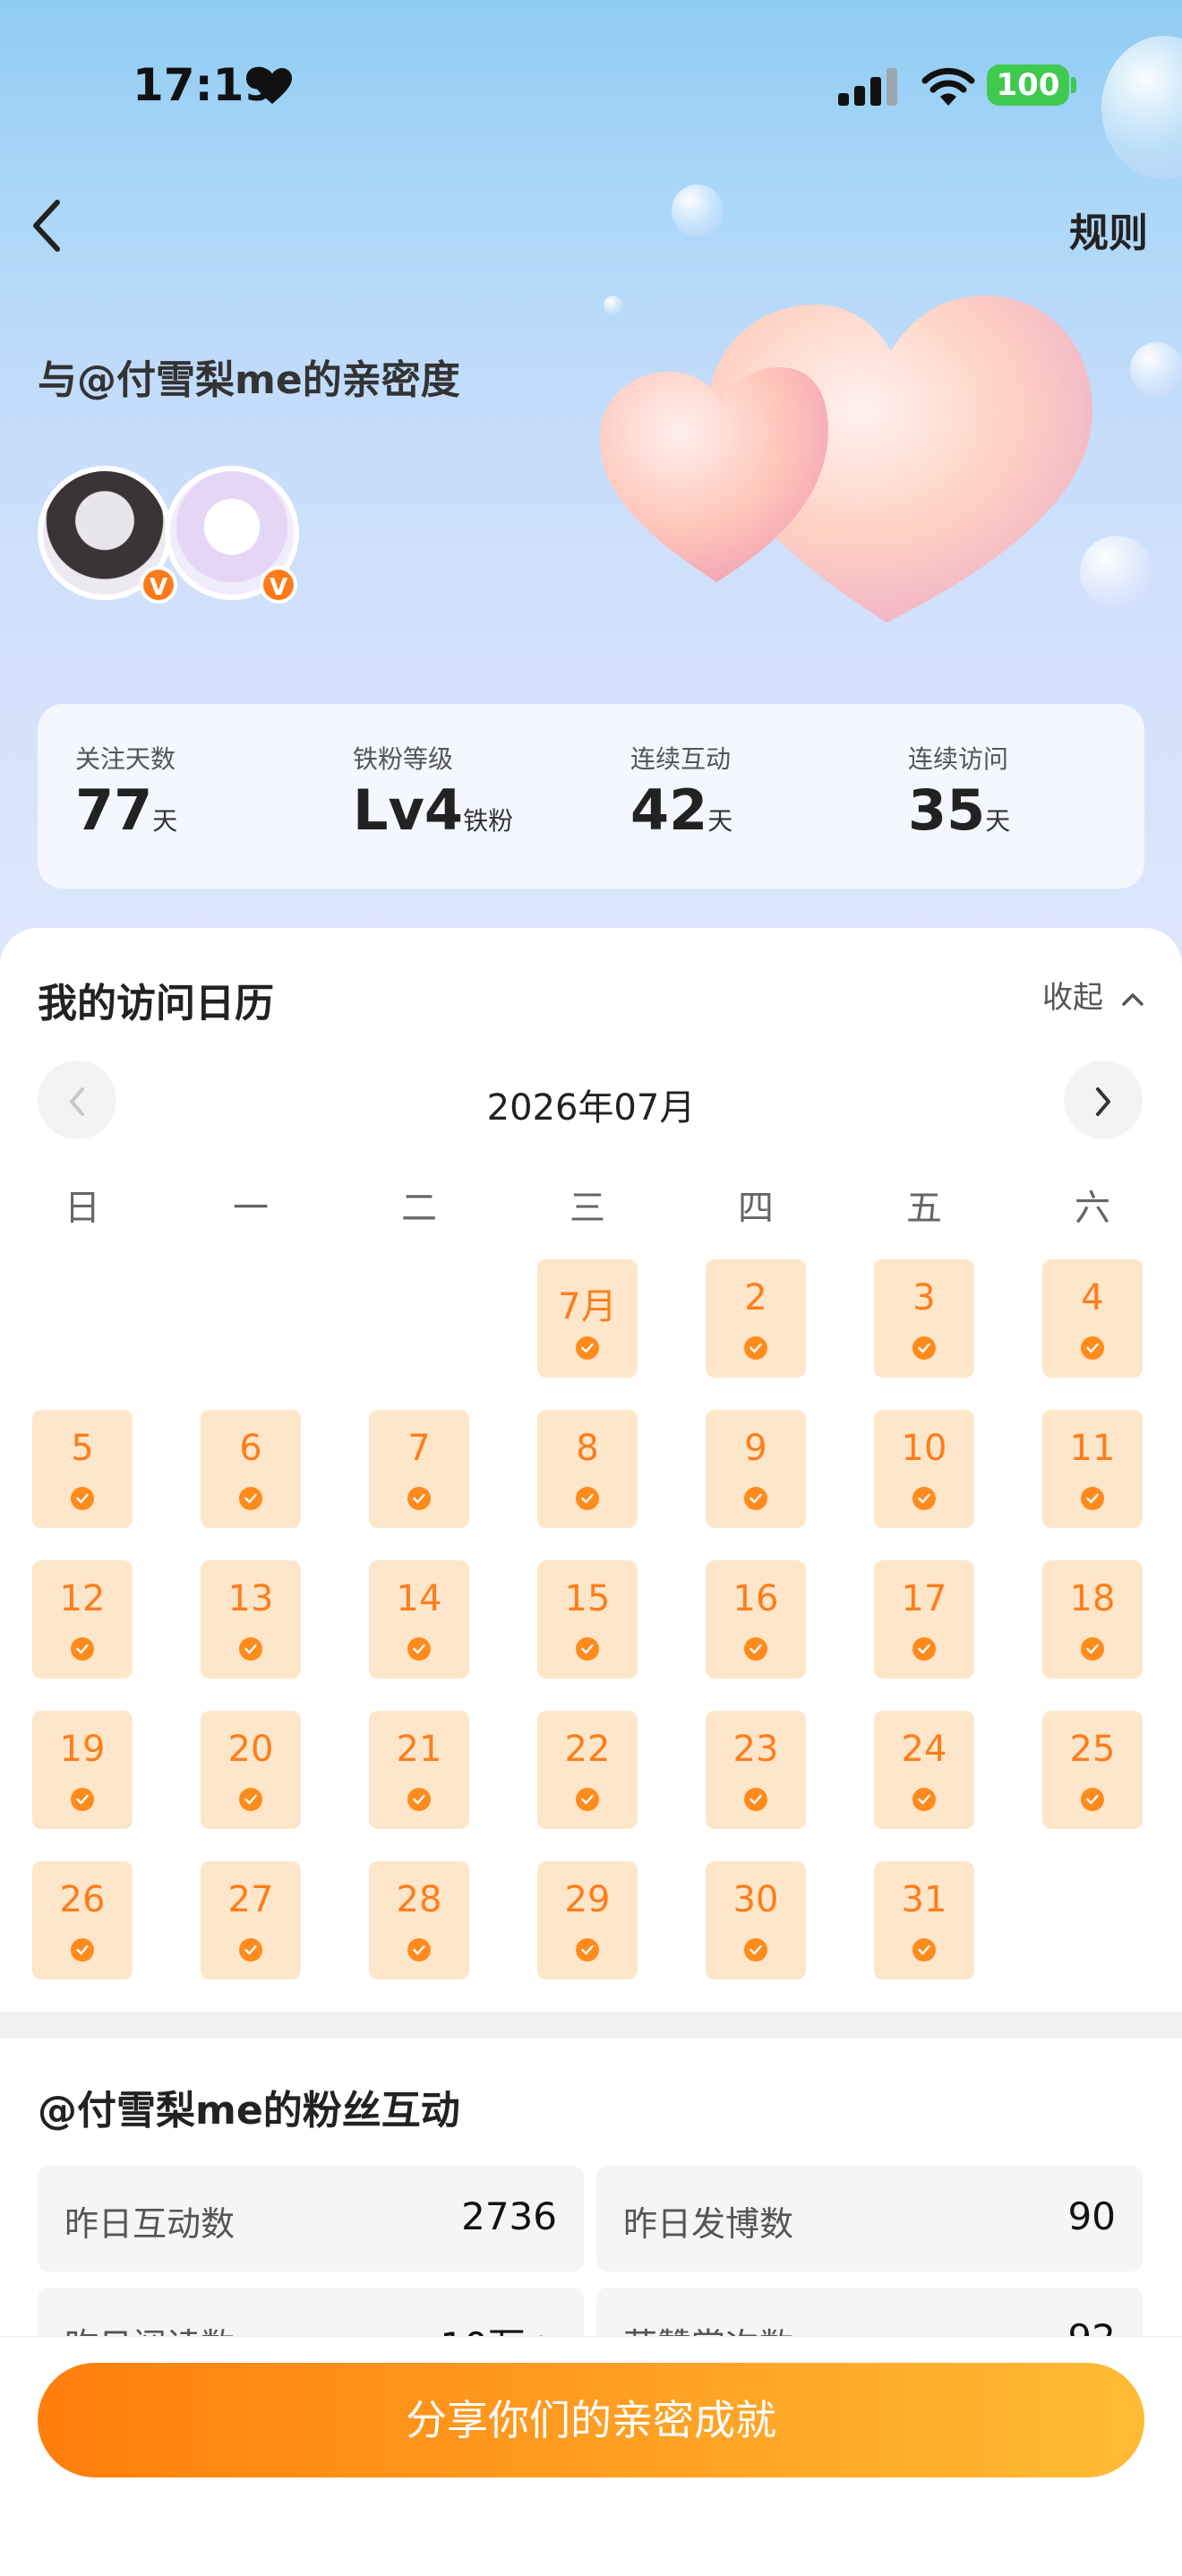  I want to click on calendar-day: 24, so click(924, 1770).